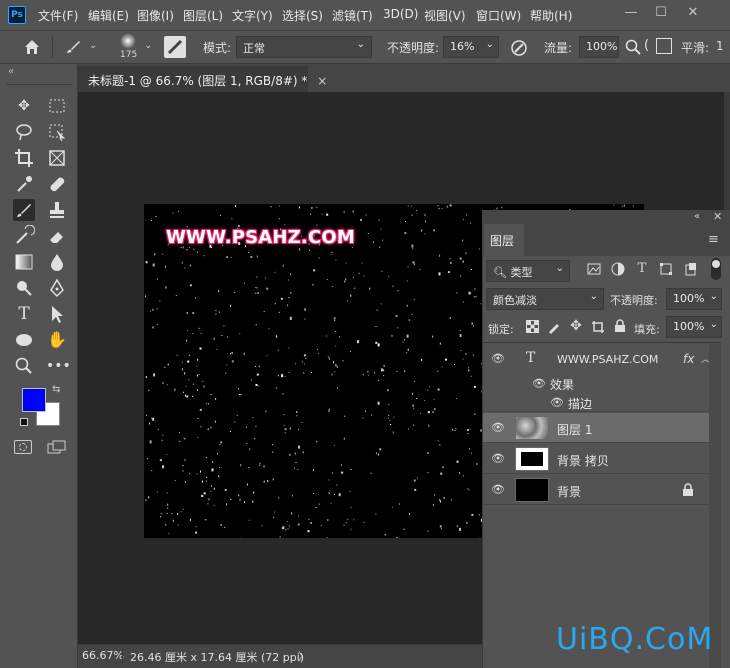 The image size is (730, 668). What do you see at coordinates (631, 13) in the screenshot?
I see `minimize-icon: —` at bounding box center [631, 13].